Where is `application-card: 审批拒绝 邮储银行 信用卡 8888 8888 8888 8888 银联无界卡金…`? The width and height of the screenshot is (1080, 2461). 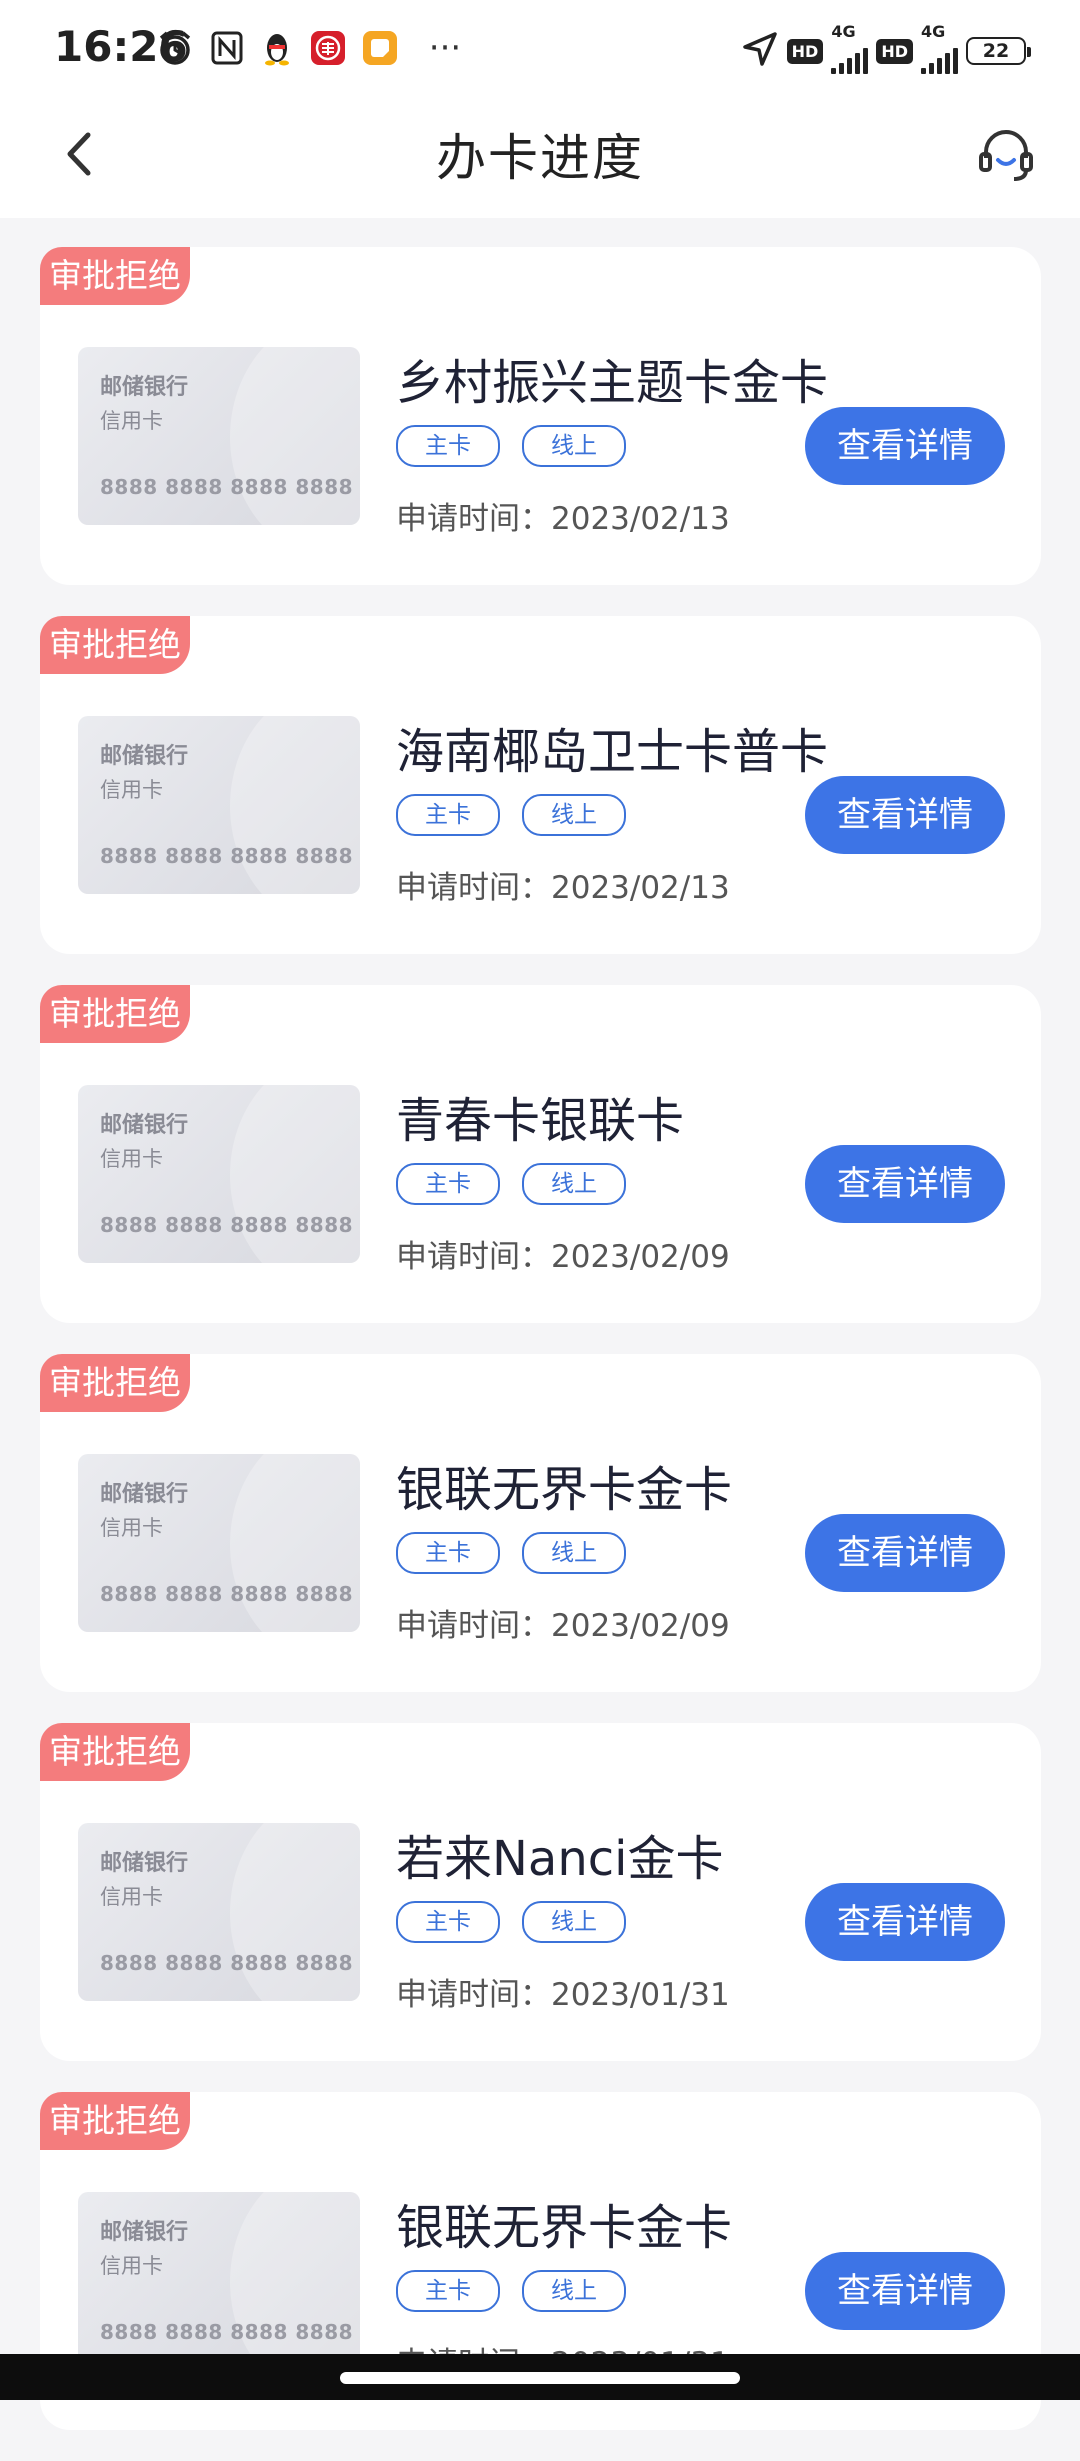
application-card: 审批拒绝 邮储银行 信用卡 8888 8888 8888 8888 银联无界卡金… is located at coordinates (540, 1523).